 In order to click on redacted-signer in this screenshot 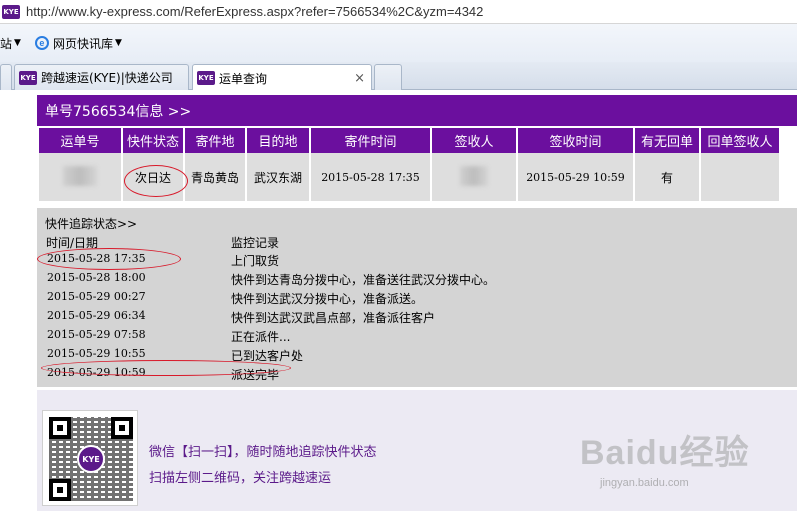, I will do `click(474, 175)`.